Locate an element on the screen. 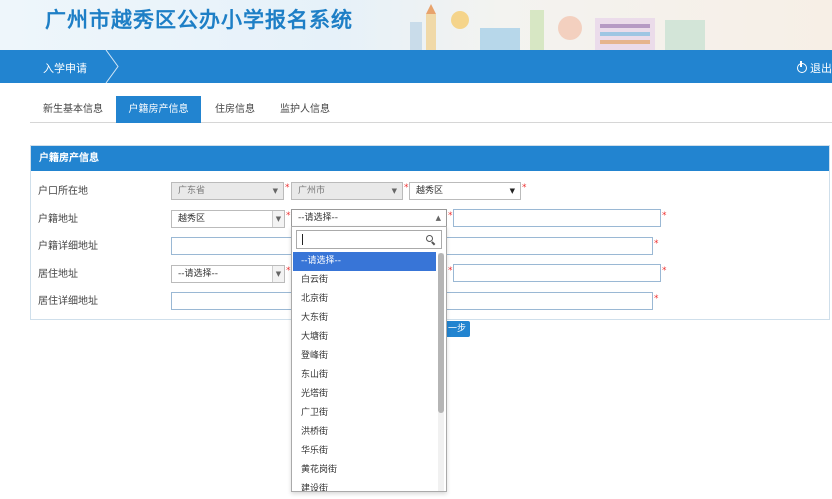 The width and height of the screenshot is (832, 499). residence-district-select: --请选择-- ▼ is located at coordinates (228, 274).